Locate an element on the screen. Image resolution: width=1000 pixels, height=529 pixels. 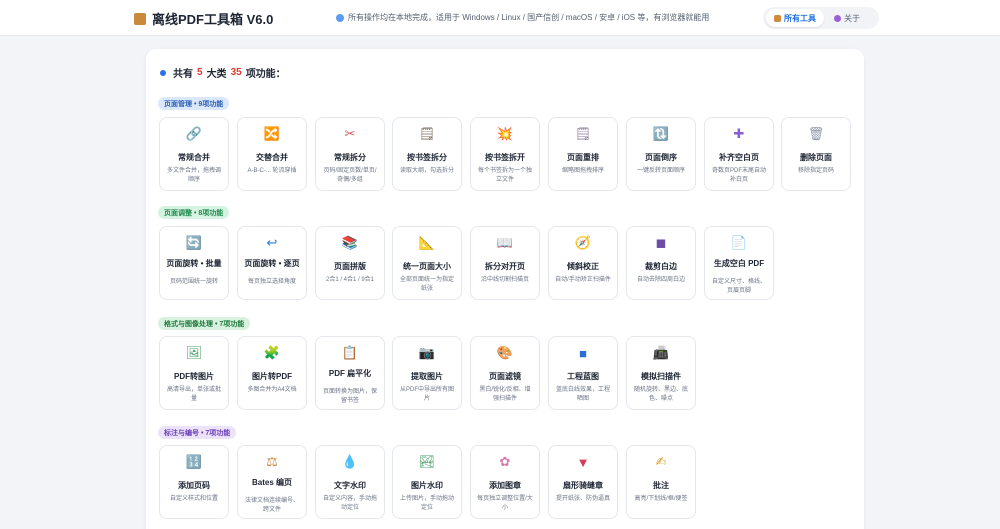
tool-card: 🔄 页面旋转 • 批量 页码范围统一旋转 is located at coordinates (194, 263).